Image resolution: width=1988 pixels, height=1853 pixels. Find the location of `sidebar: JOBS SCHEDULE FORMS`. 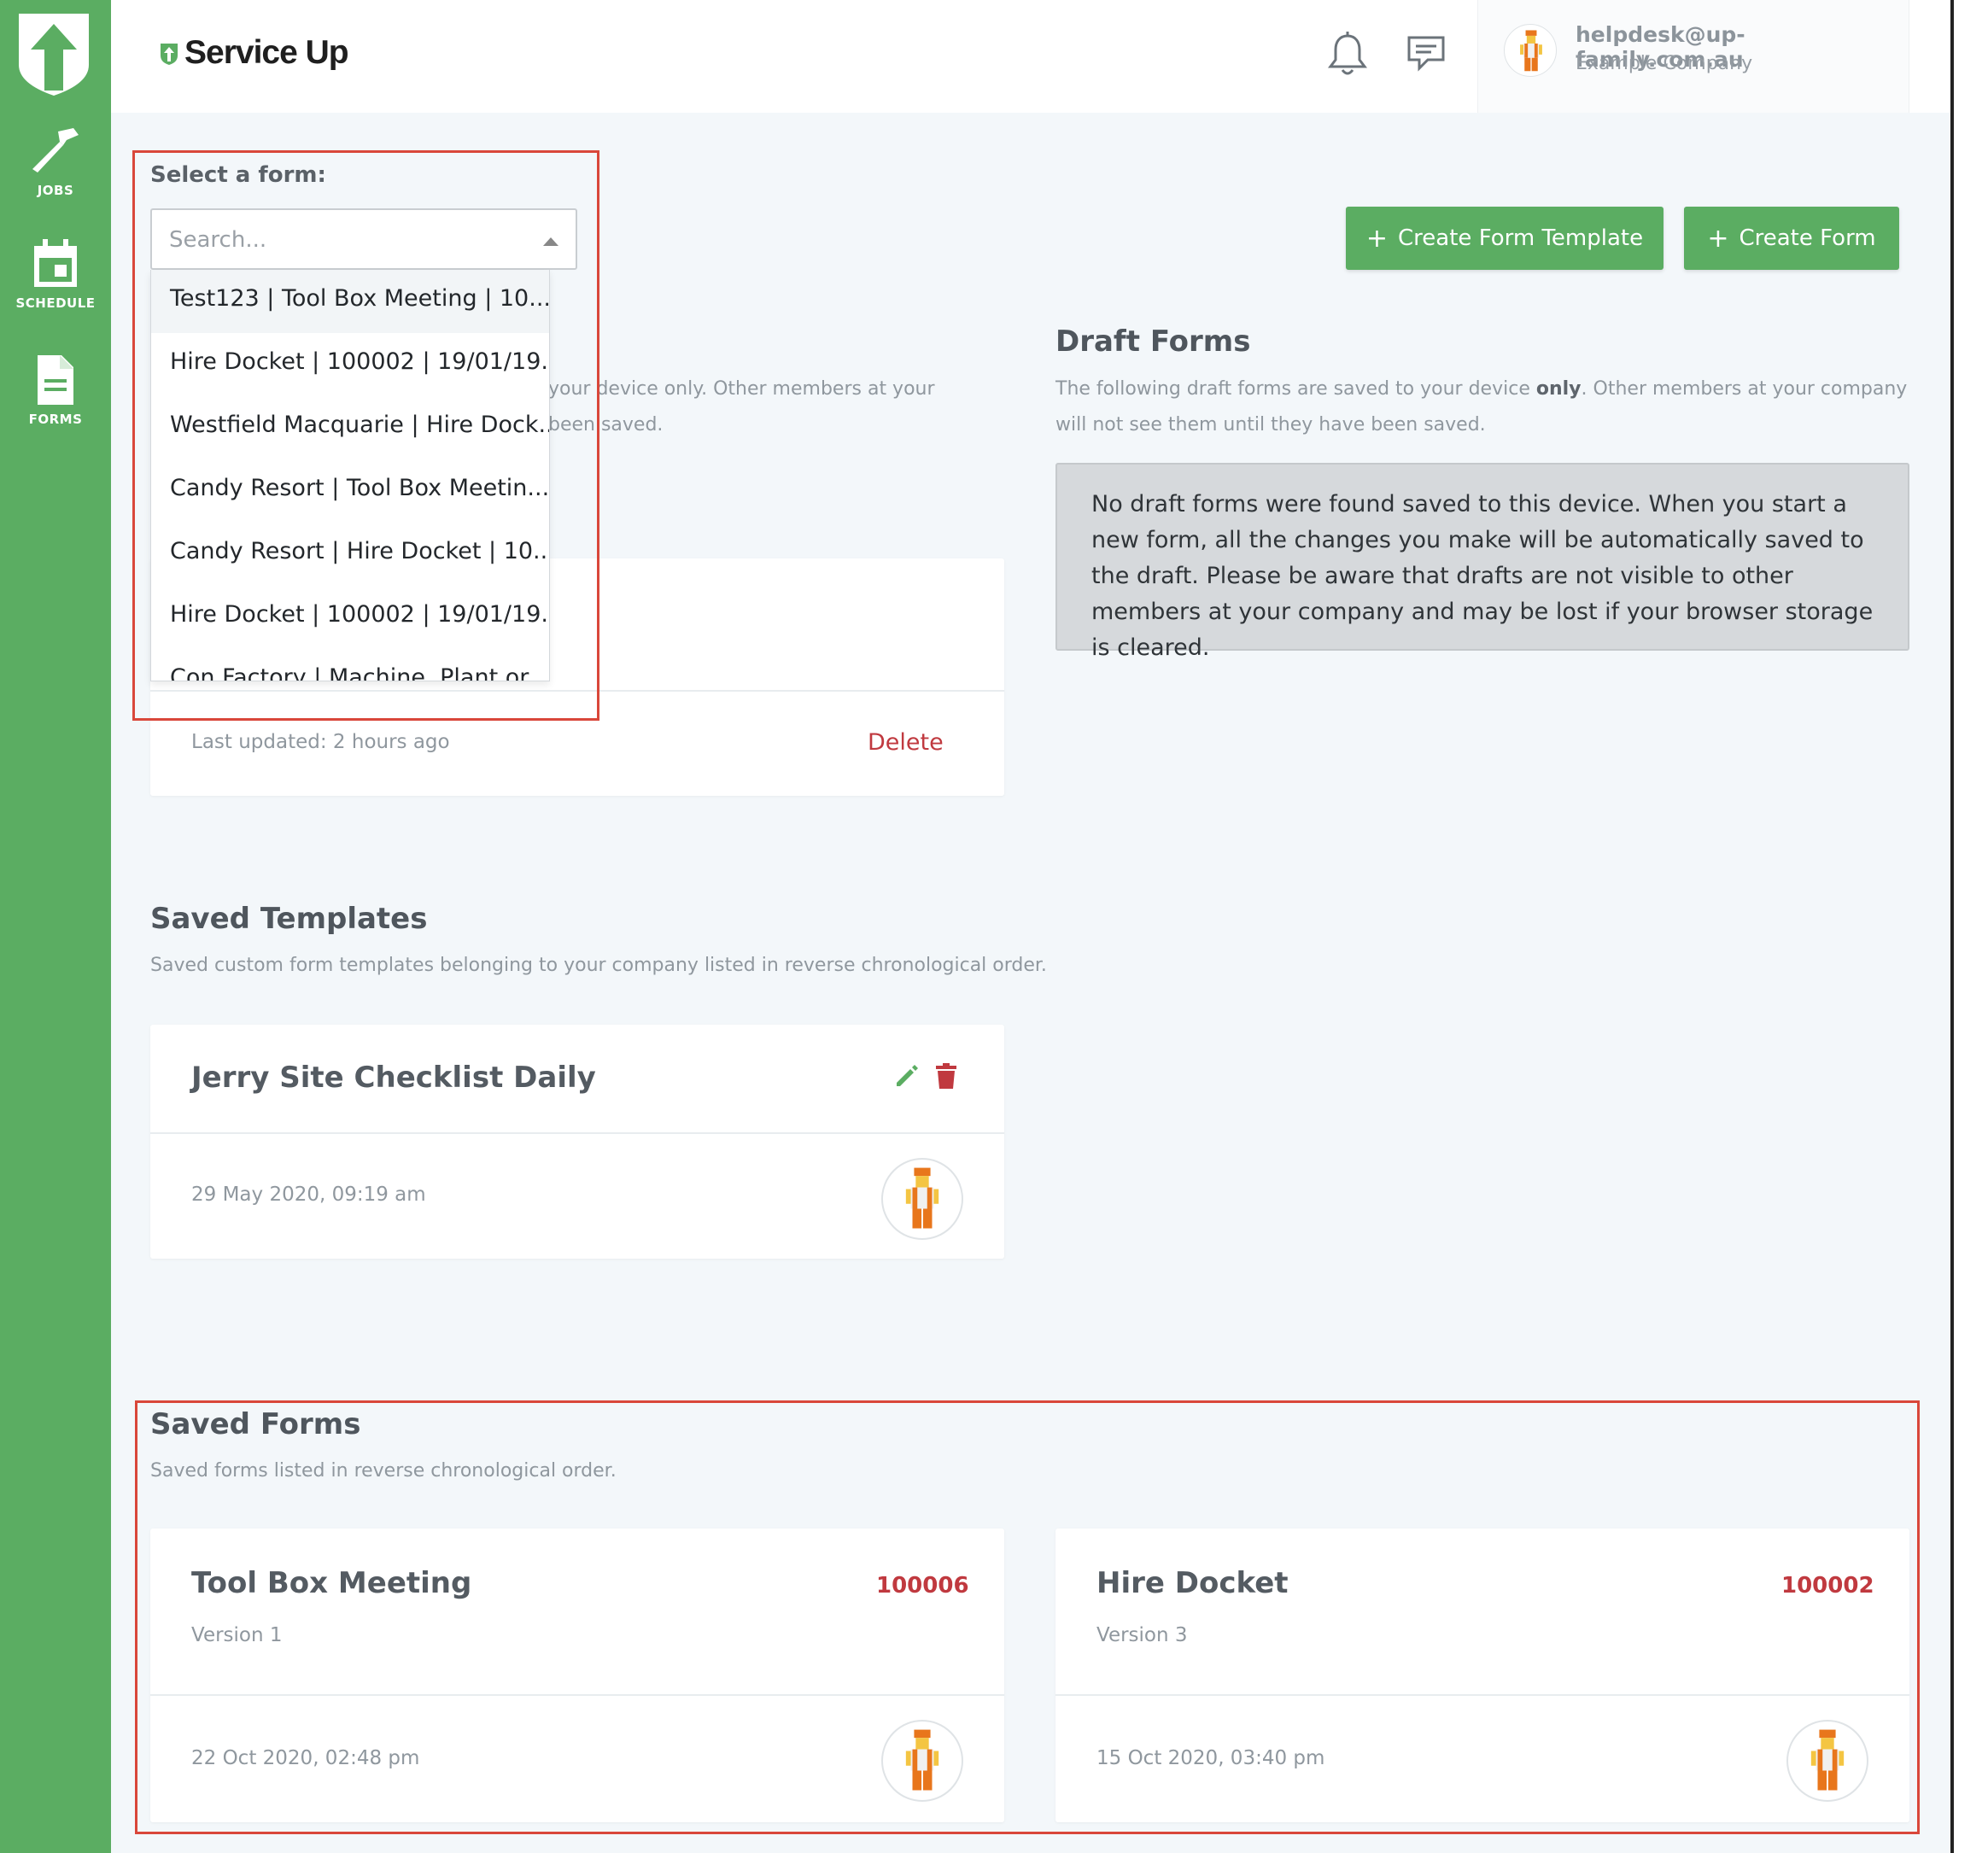

sidebar: JOBS SCHEDULE FORMS is located at coordinates (55, 926).